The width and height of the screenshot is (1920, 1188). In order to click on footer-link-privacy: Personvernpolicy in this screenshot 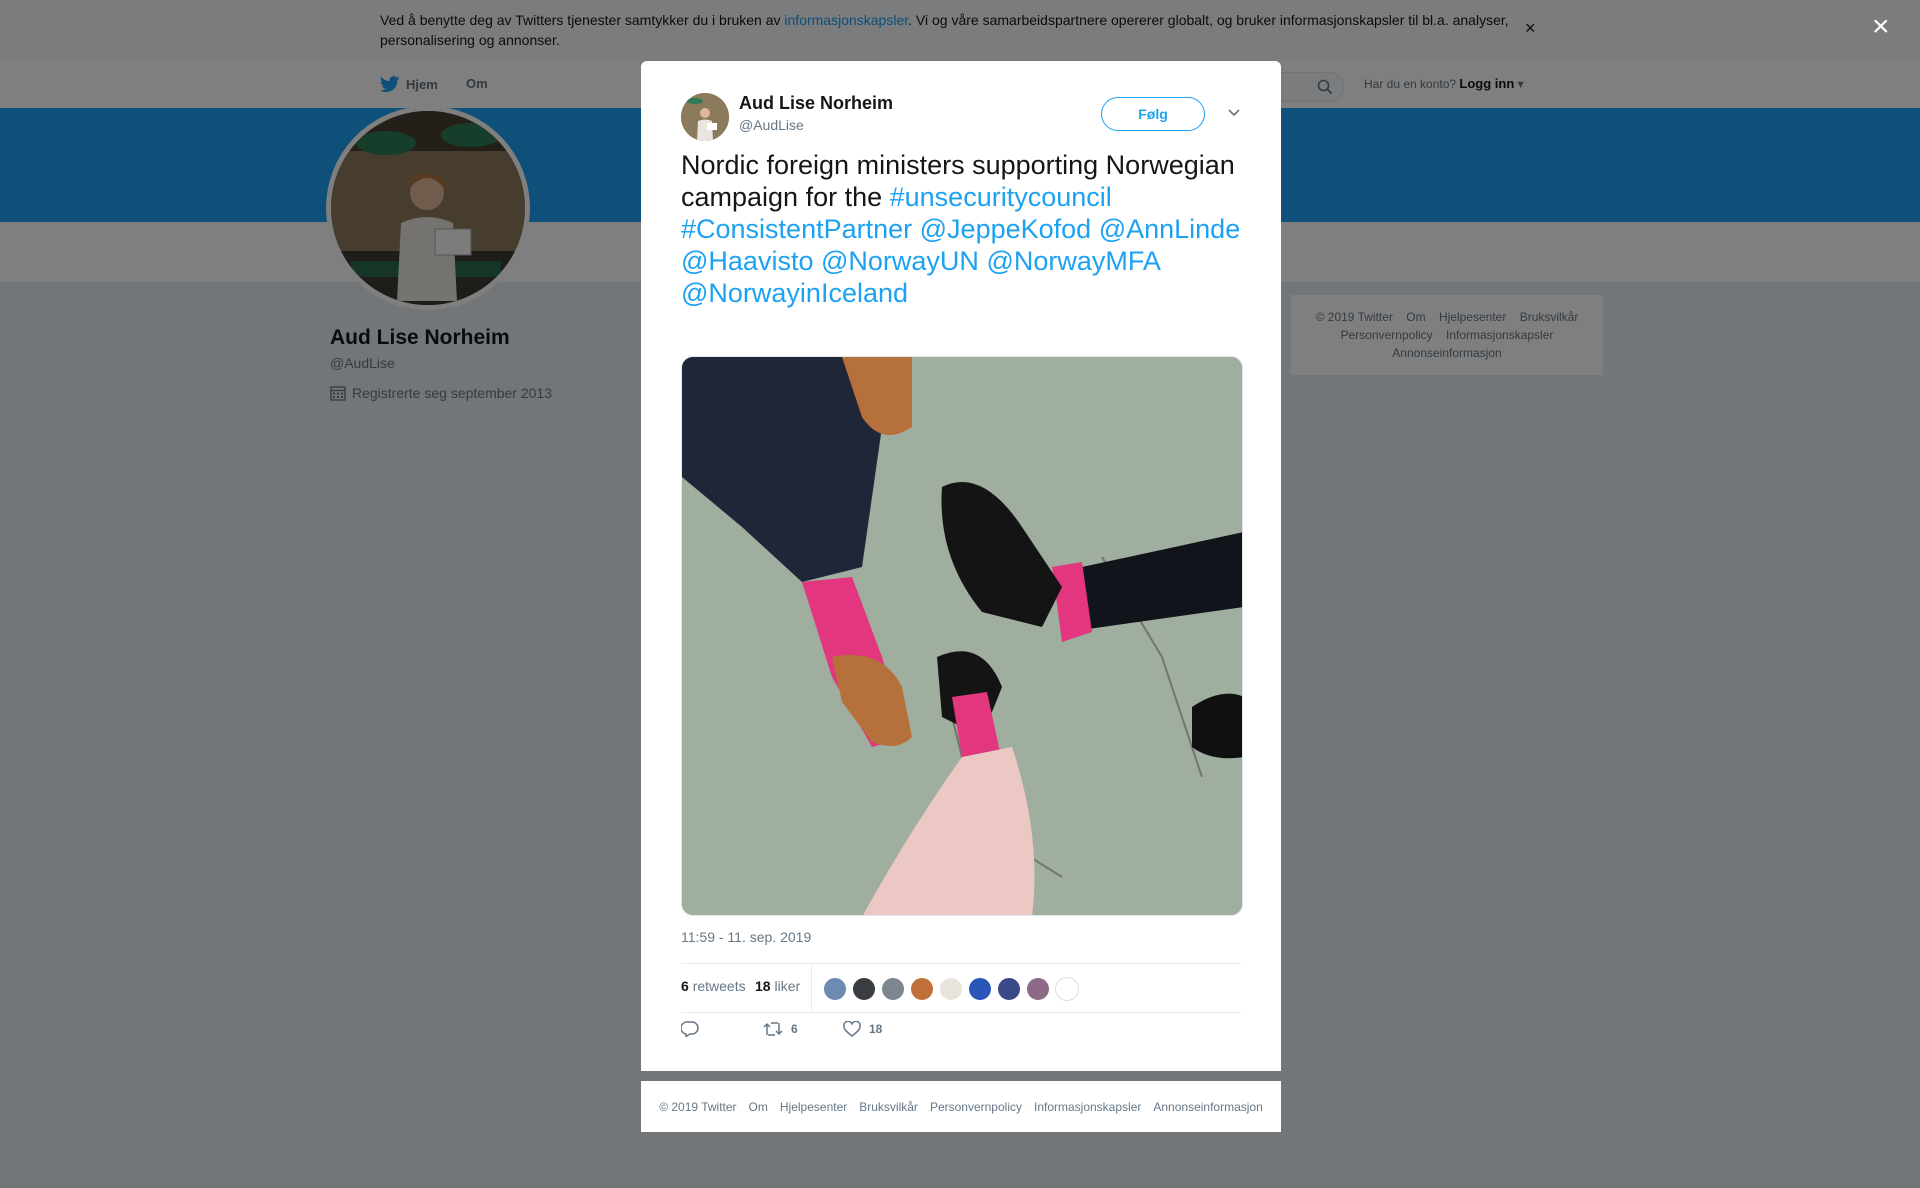, I will do `click(976, 1107)`.